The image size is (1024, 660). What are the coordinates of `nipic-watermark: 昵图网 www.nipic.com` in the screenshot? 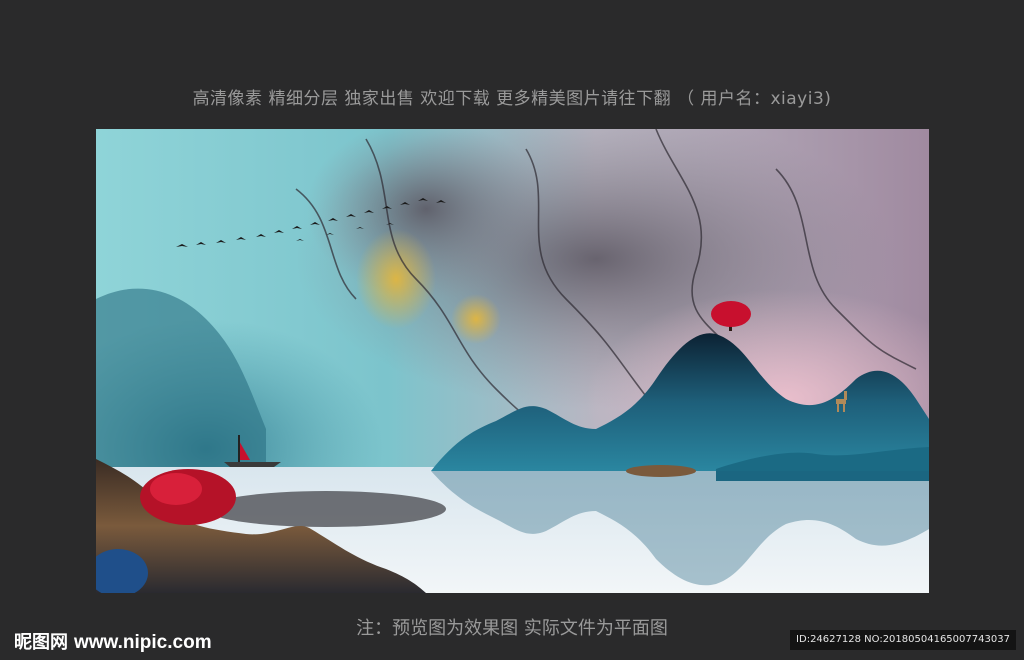 It's located at (113, 641).